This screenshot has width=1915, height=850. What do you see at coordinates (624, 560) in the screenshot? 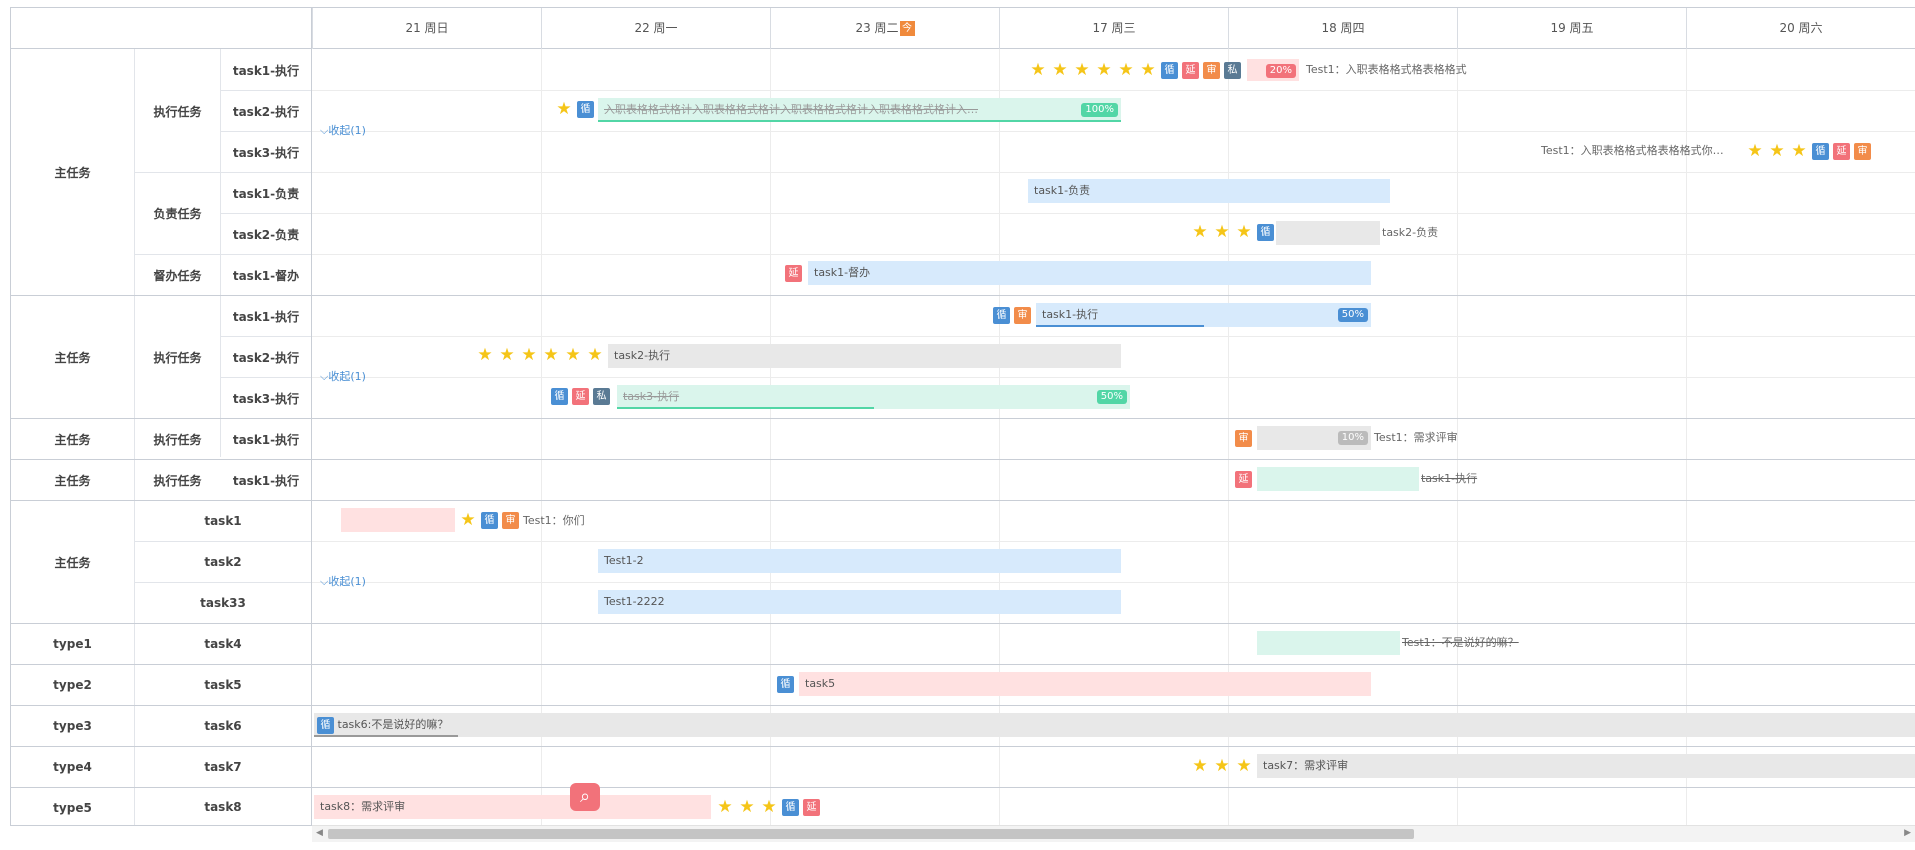
I see `task-title: Test1-2` at bounding box center [624, 560].